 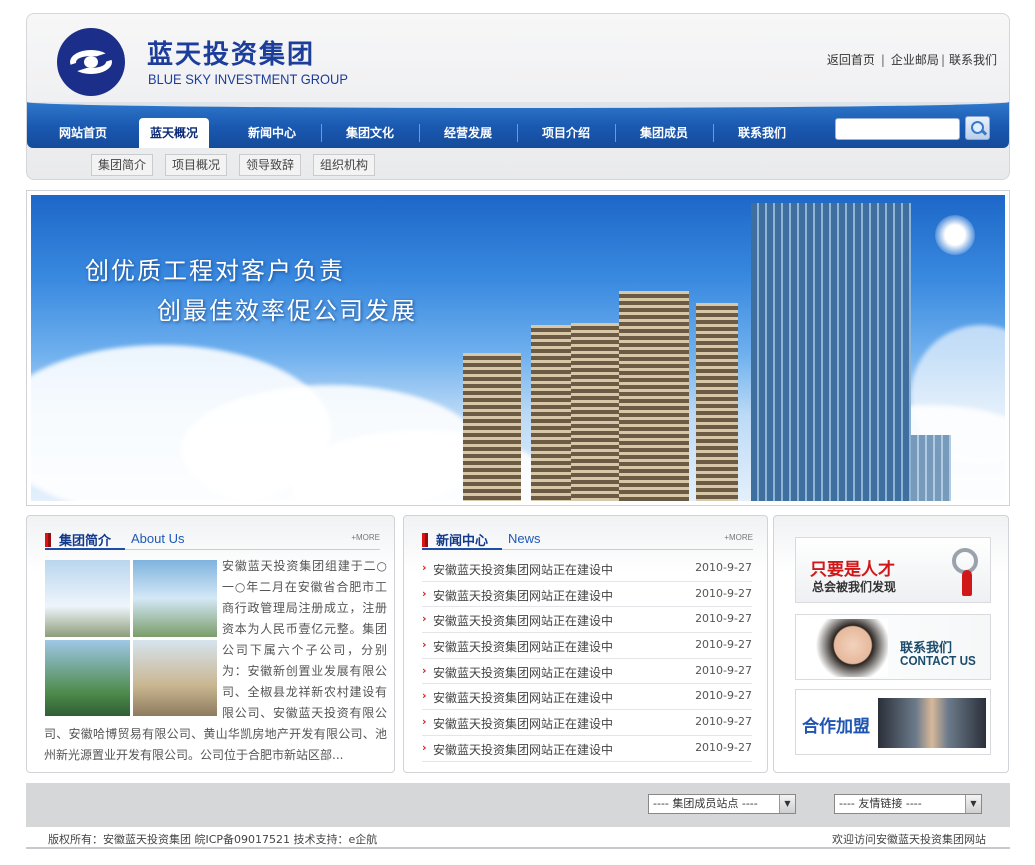 What do you see at coordinates (566, 133) in the screenshot?
I see `nav-projects: 项目介绍` at bounding box center [566, 133].